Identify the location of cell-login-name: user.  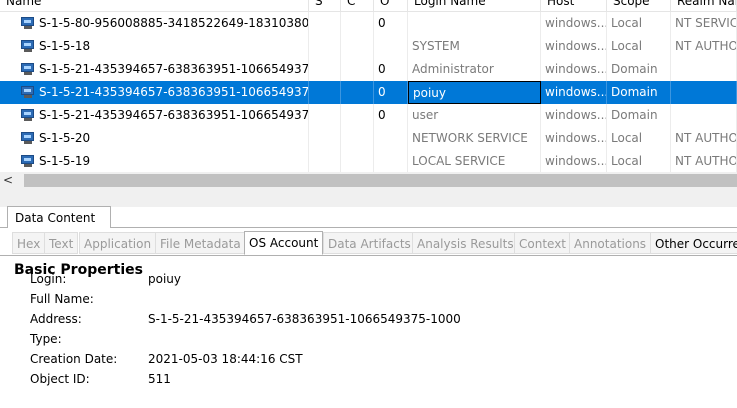
(474, 115).